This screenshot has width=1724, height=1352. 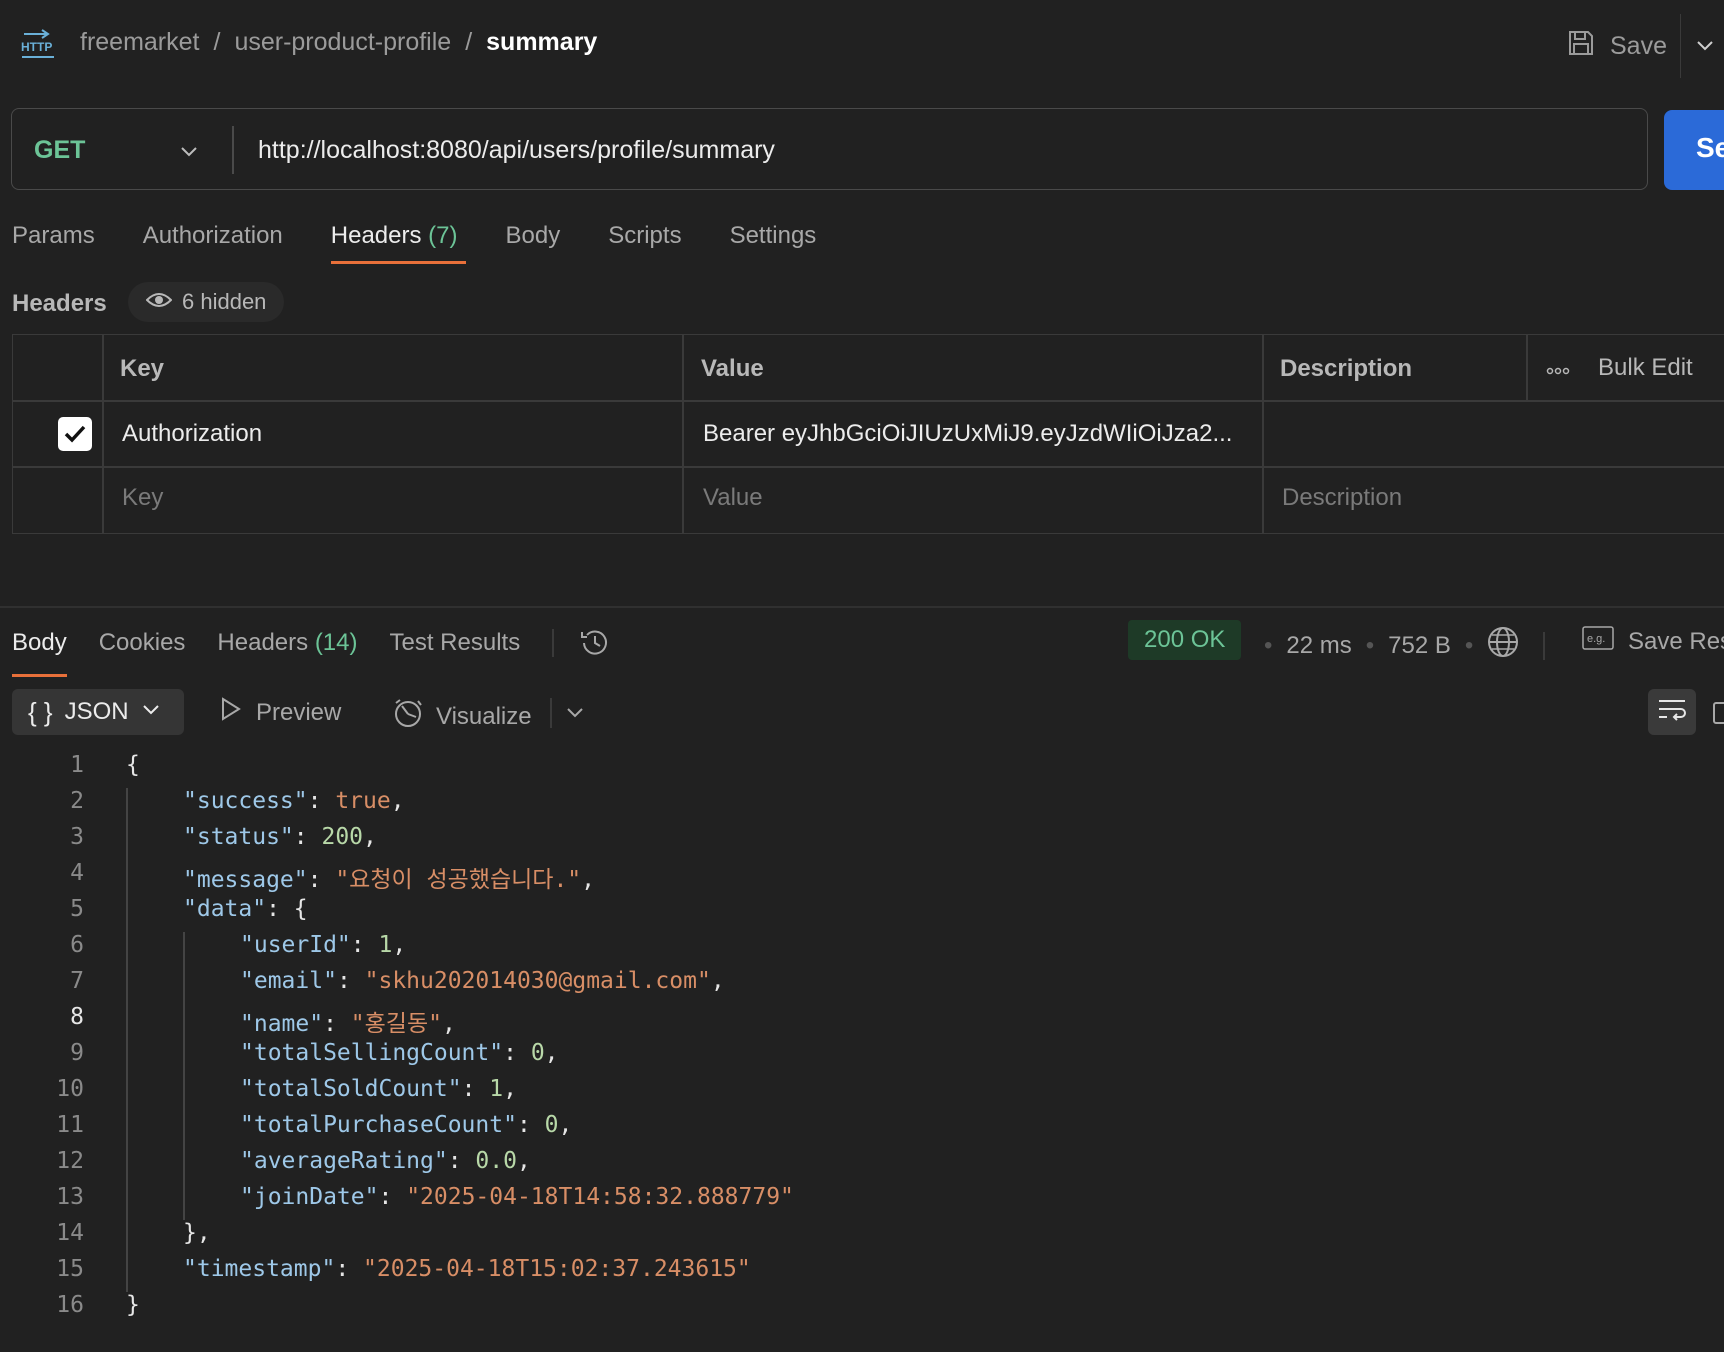 I want to click on preview-button: Preview, so click(x=280, y=712).